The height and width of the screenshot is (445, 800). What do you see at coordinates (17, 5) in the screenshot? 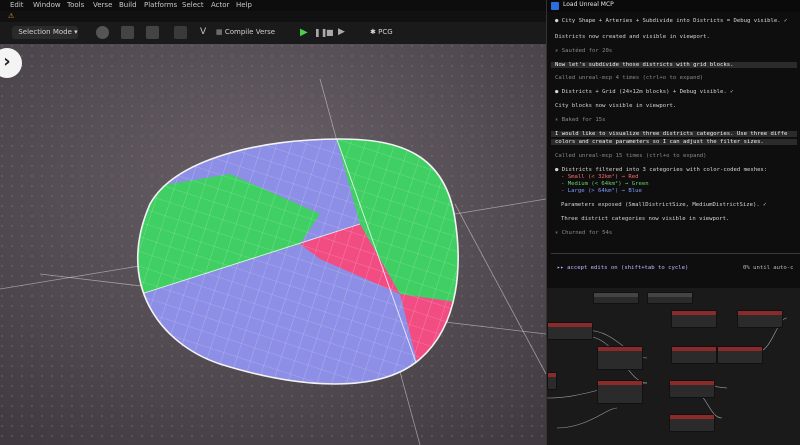
I see `menu-edit: Edit` at bounding box center [17, 5].